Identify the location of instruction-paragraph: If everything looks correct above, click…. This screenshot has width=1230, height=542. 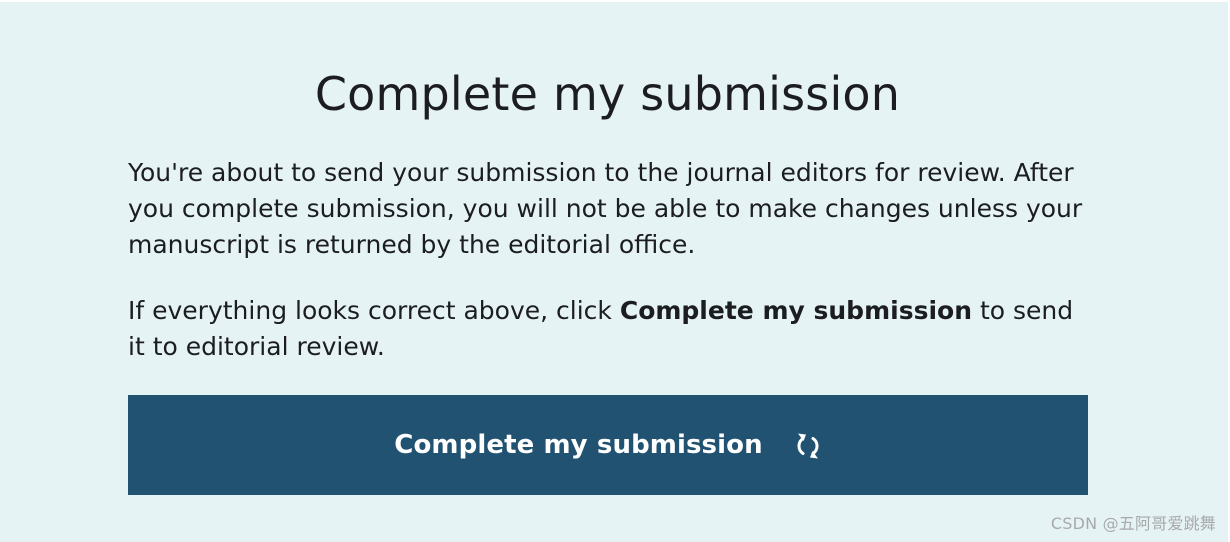
(608, 329).